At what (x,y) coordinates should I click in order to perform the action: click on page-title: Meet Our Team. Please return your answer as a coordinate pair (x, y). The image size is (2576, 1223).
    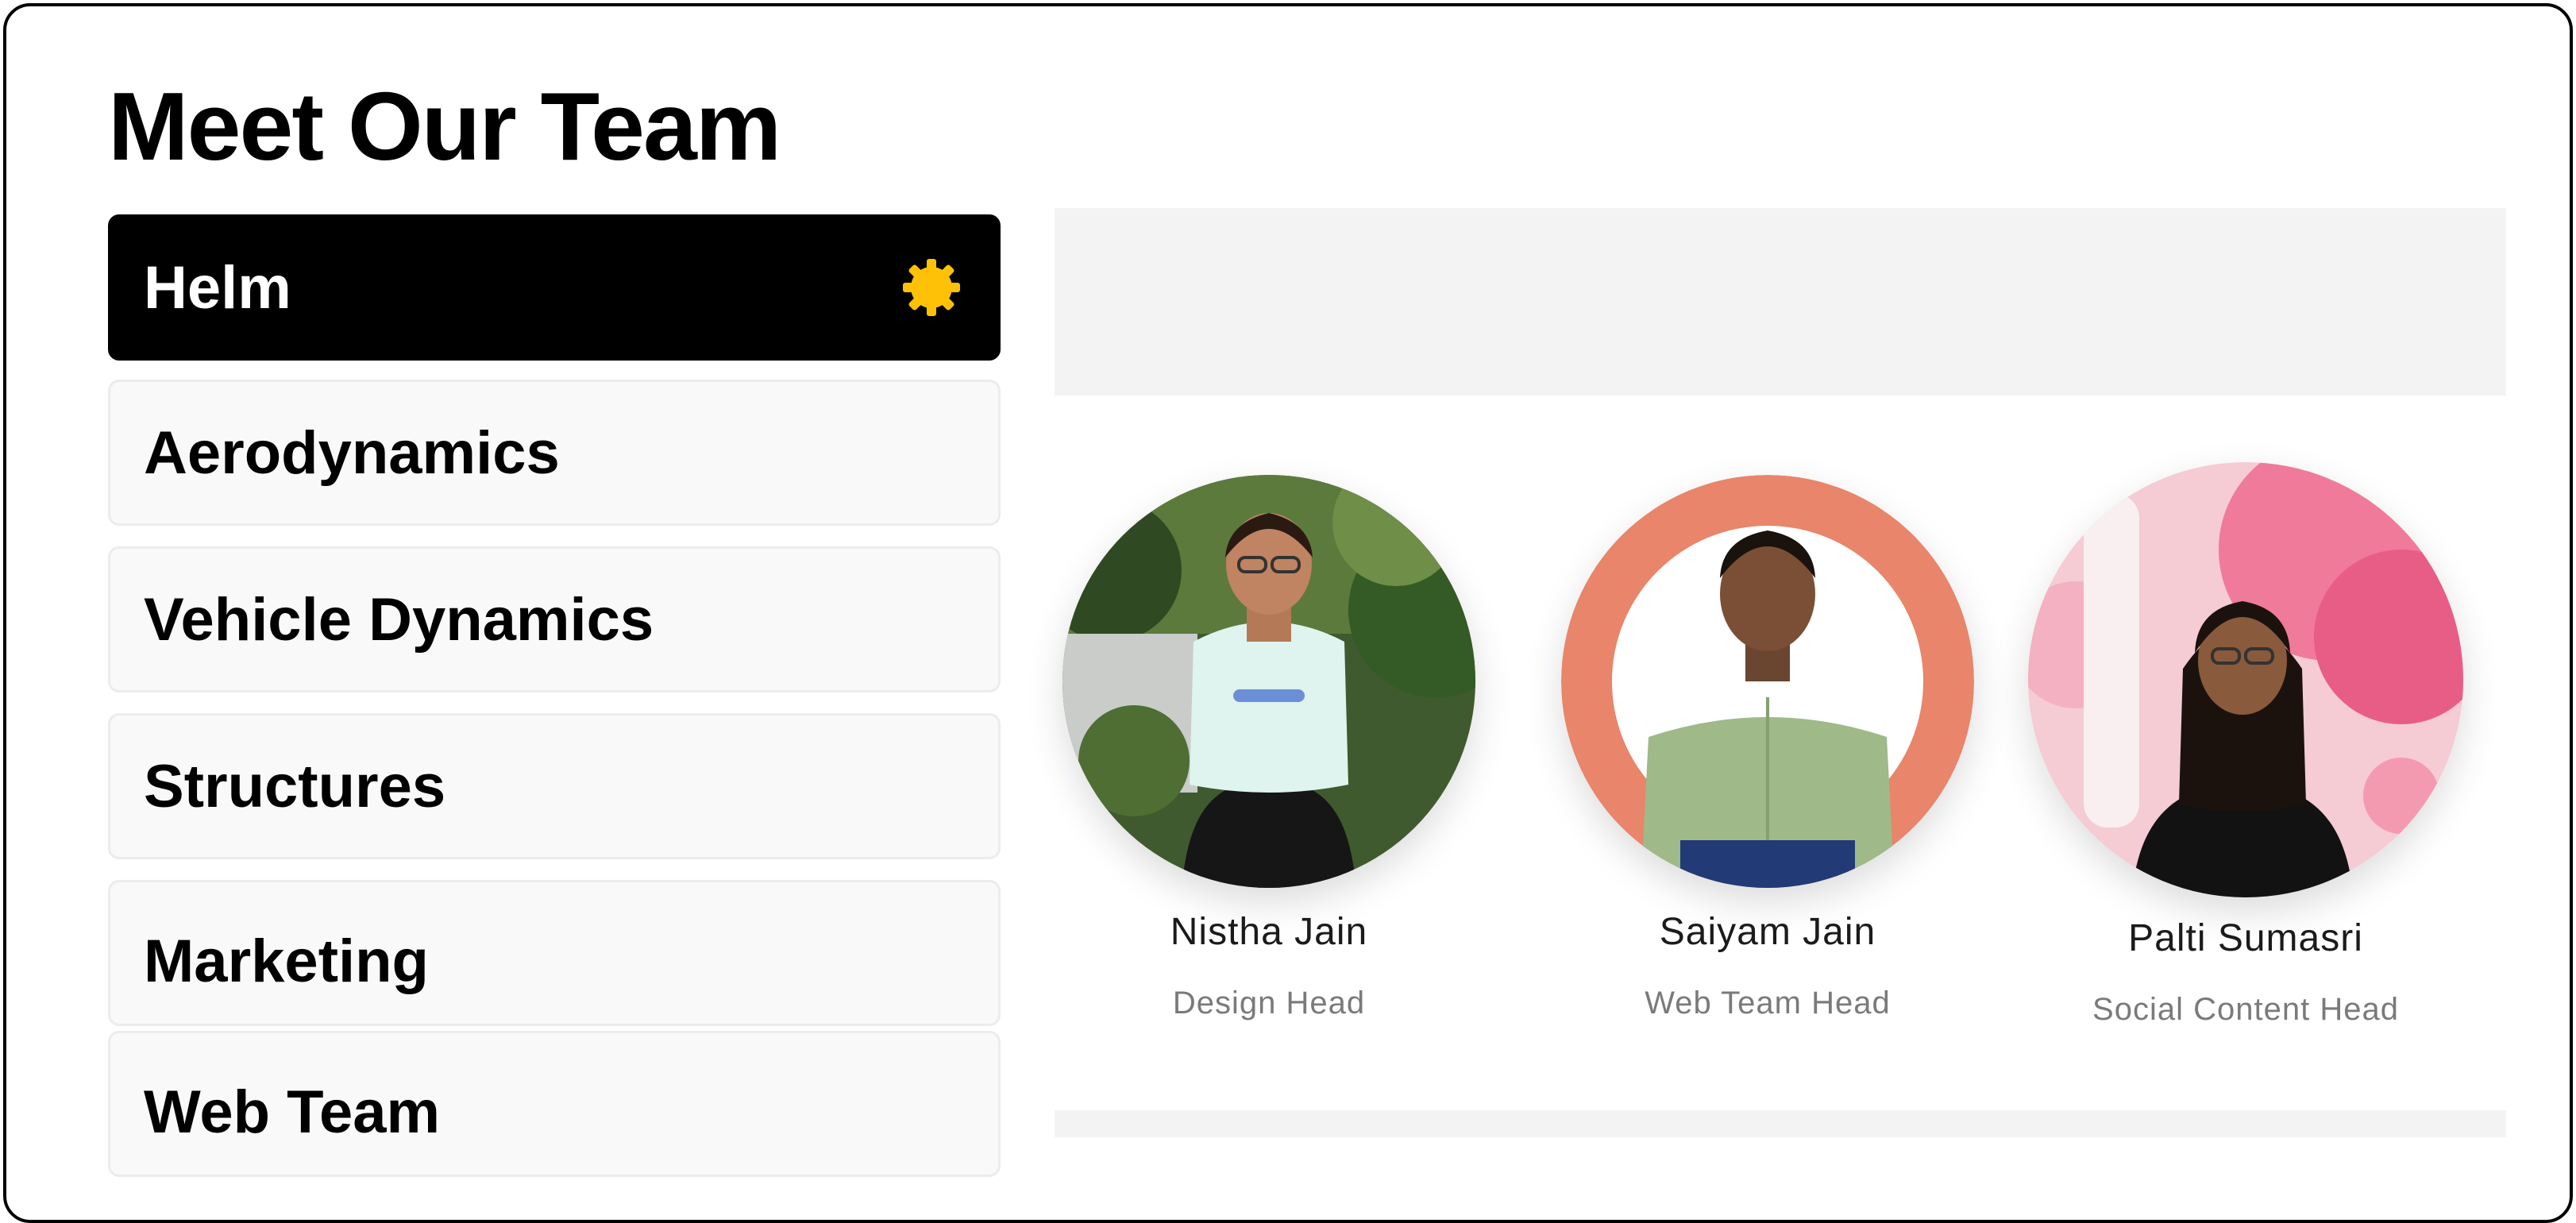
    Looking at the image, I should click on (444, 126).